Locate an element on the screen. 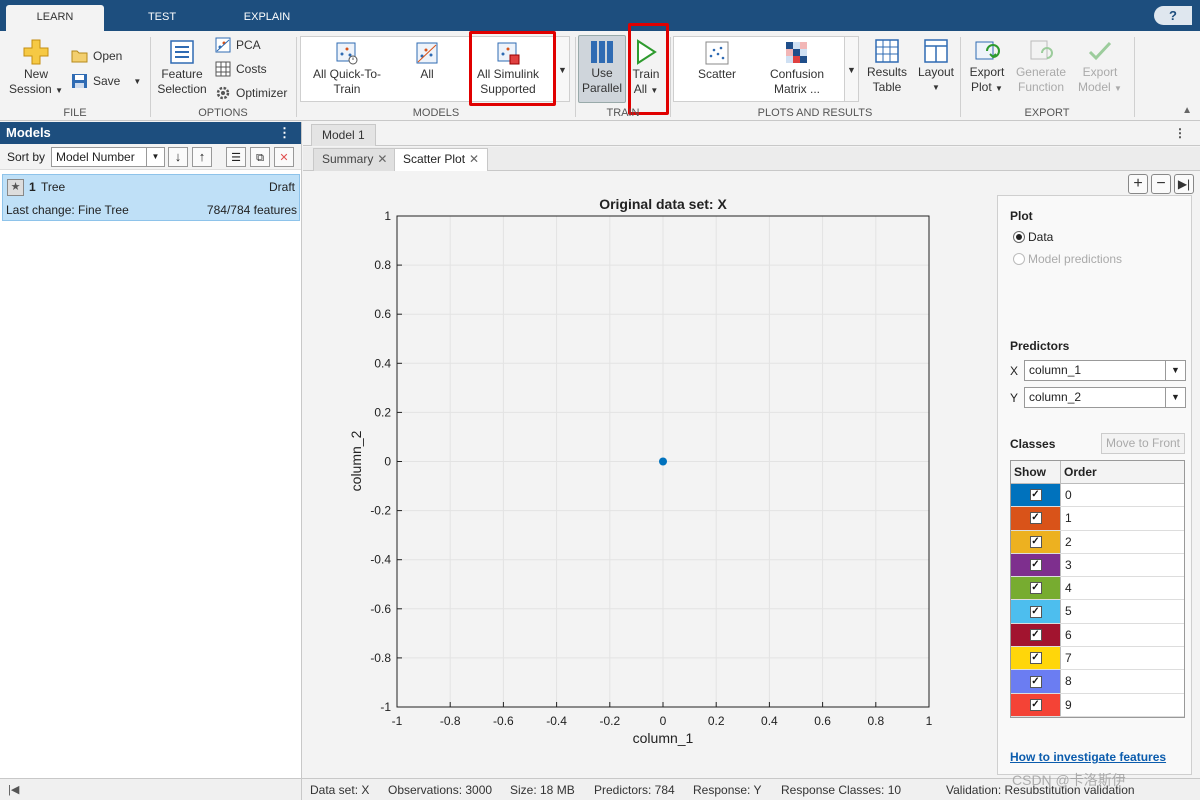  plot-heading: Plot is located at coordinates (1021, 216).